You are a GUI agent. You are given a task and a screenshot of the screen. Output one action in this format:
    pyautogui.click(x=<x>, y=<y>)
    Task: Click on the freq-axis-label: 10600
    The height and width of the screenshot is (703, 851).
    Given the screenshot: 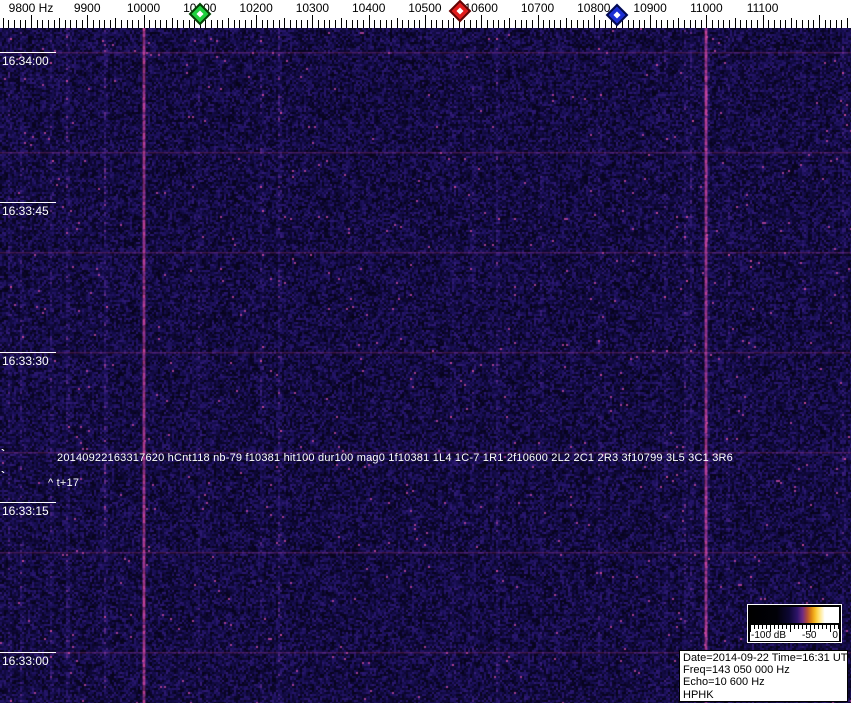 What is the action you would take?
    pyautogui.click(x=481, y=8)
    